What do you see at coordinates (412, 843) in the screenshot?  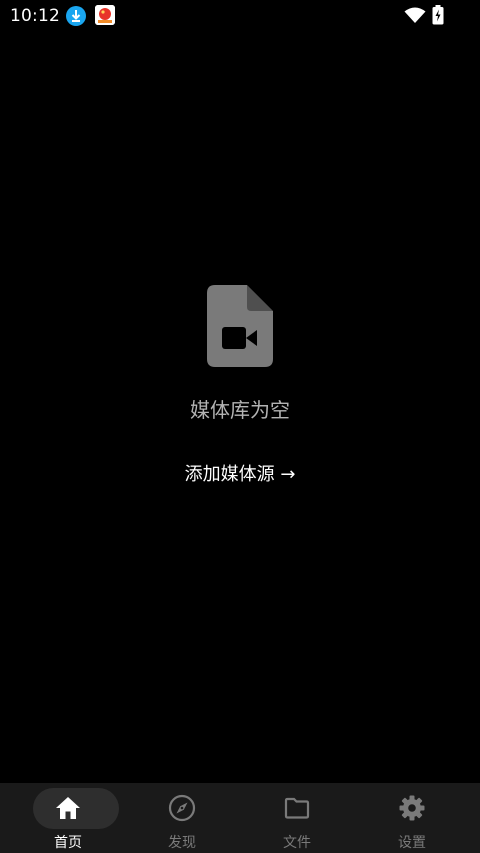 I see `nav-label-settings: 设置` at bounding box center [412, 843].